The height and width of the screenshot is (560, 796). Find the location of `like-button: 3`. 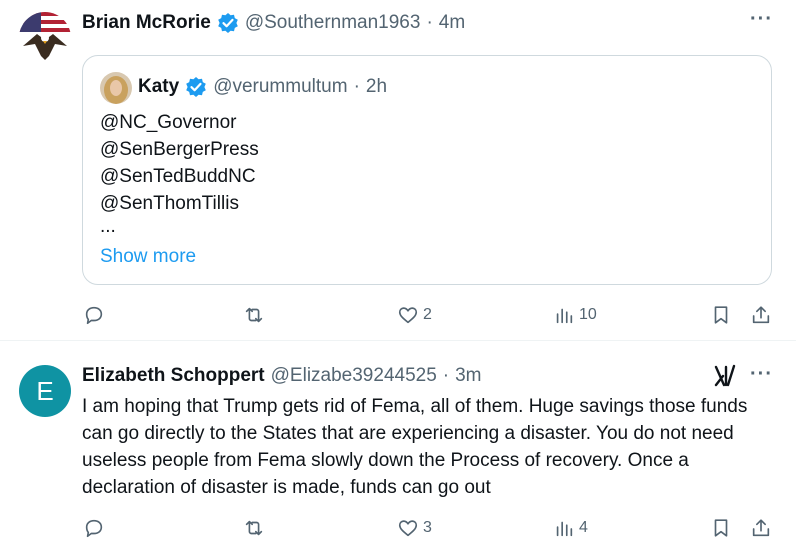

like-button: 3 is located at coordinates (414, 528).